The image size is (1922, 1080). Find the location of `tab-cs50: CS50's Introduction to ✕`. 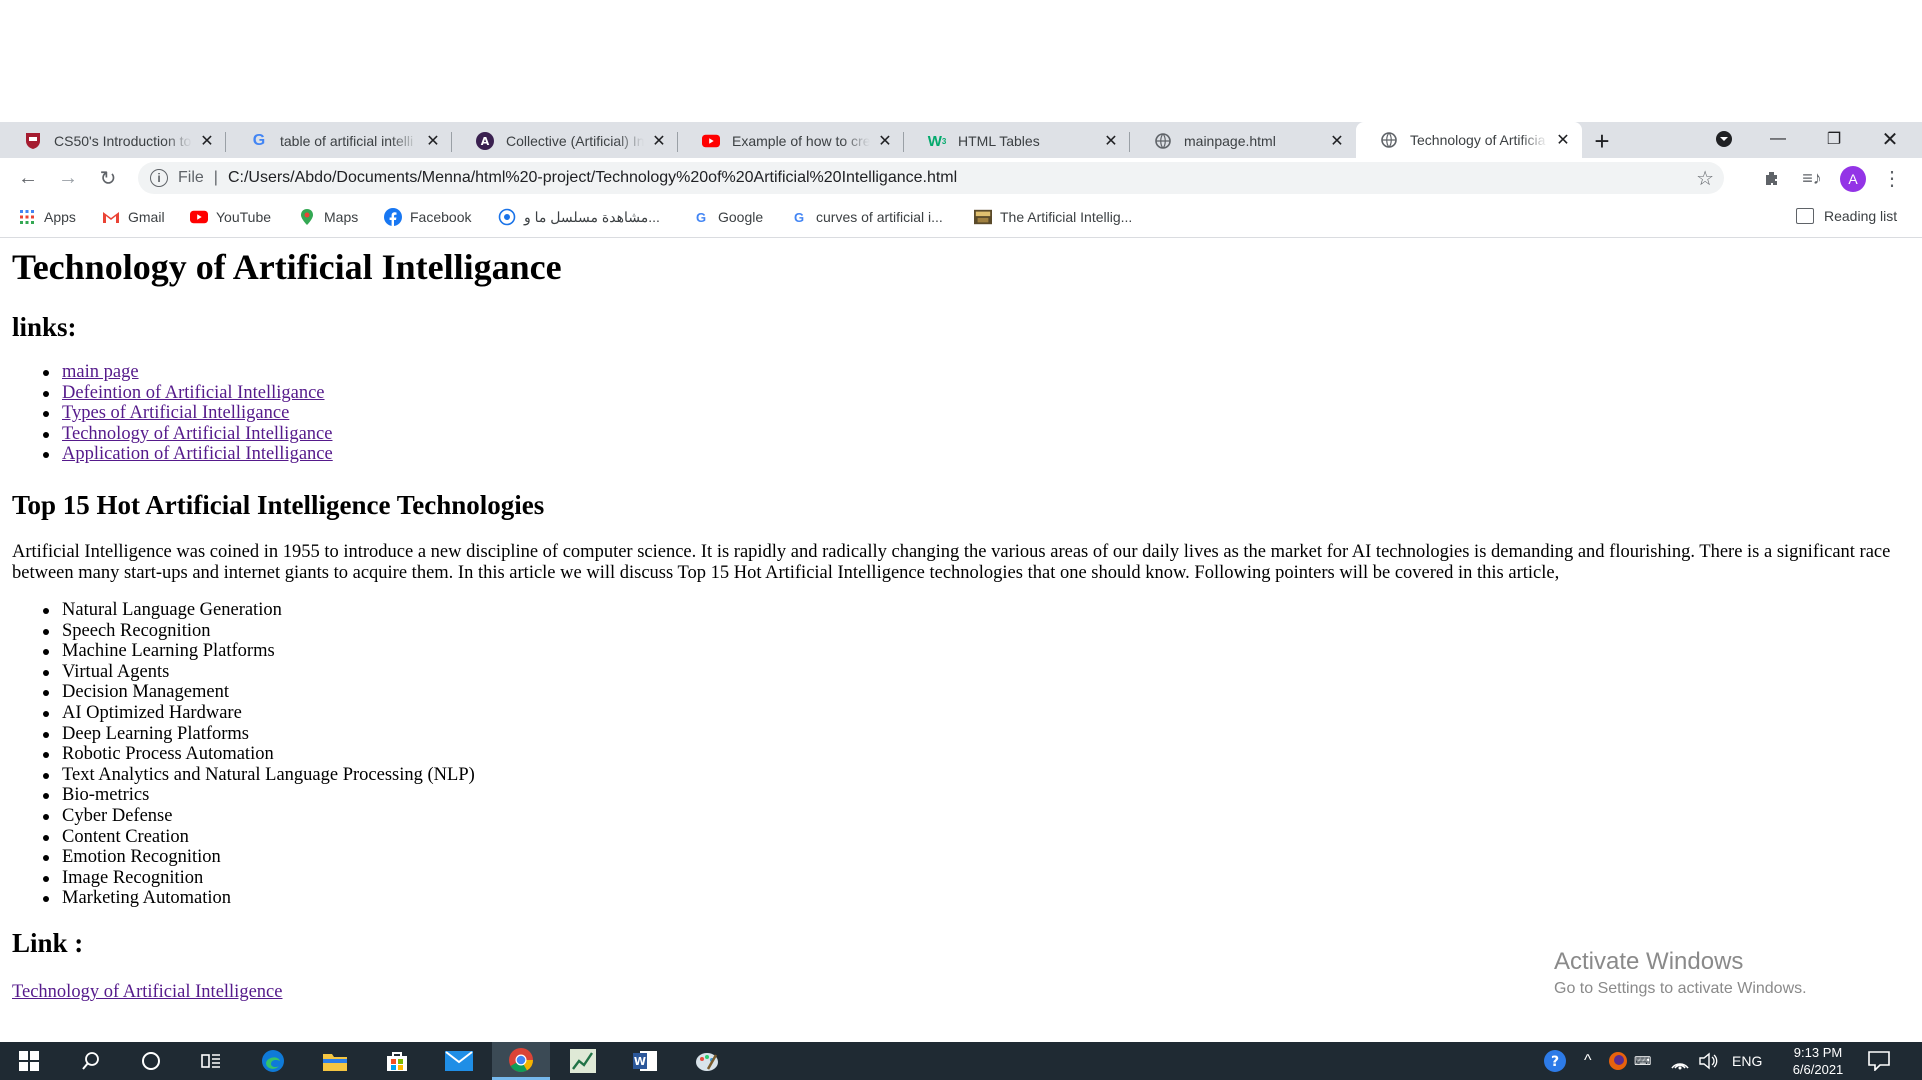

tab-cs50: CS50's Introduction to ✕ is located at coordinates (113, 141).